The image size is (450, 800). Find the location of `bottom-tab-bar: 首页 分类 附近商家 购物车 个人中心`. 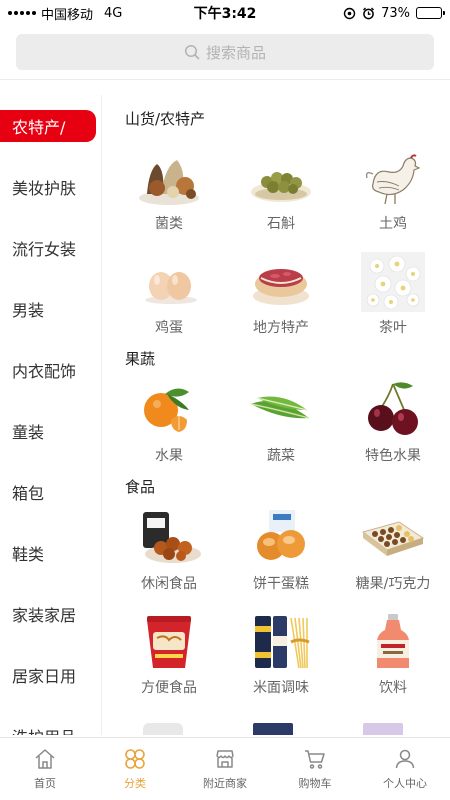

bottom-tab-bar: 首页 分类 附近商家 购物车 个人中心 is located at coordinates (225, 768).